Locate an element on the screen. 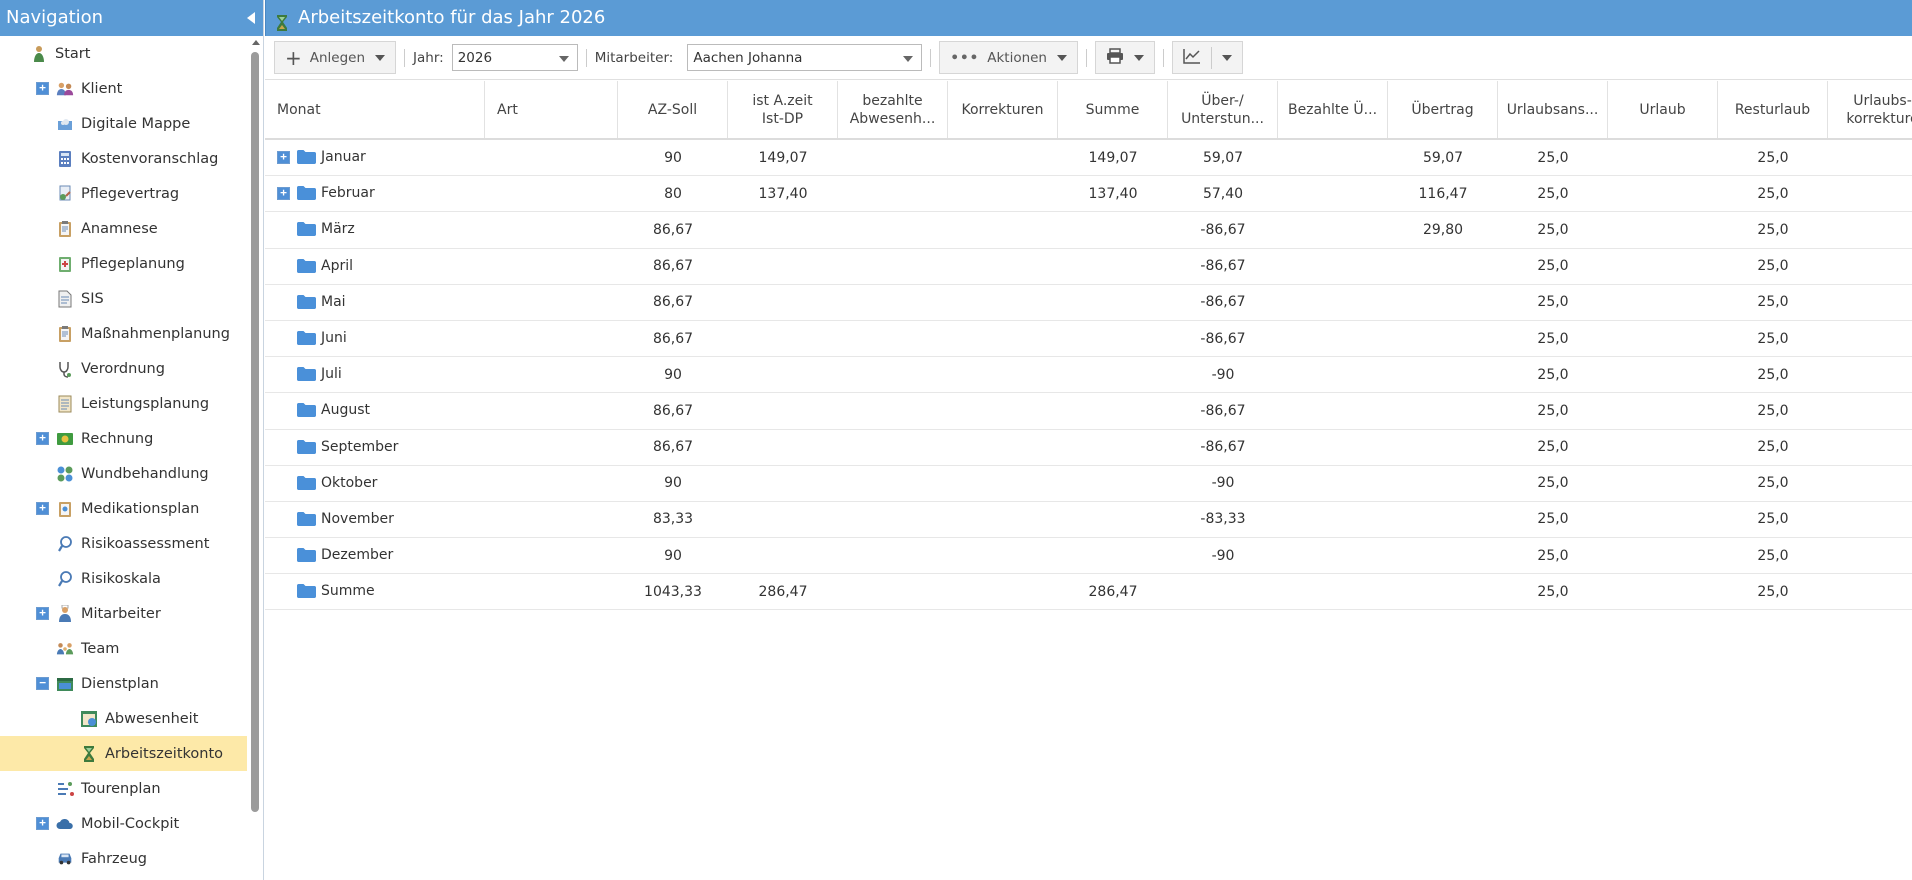 The height and width of the screenshot is (880, 1912). table-row: Mai 86,67 -86,67 25,0 25,0 is located at coordinates (1088, 303).